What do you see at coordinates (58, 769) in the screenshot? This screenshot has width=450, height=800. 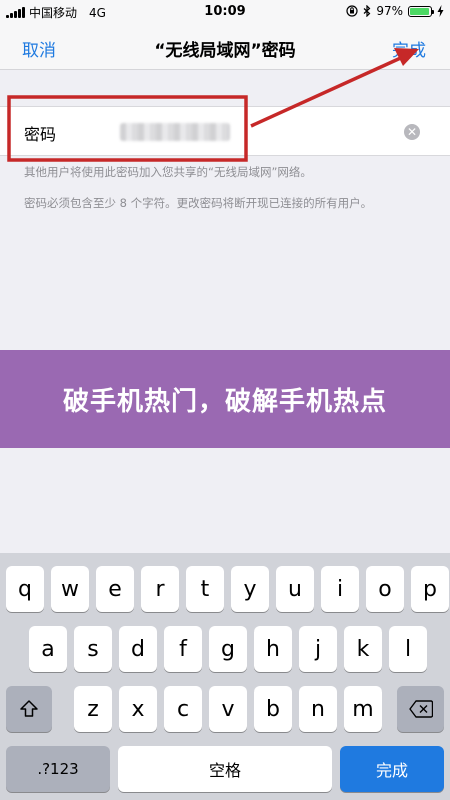 I see `numbers-key: .?123` at bounding box center [58, 769].